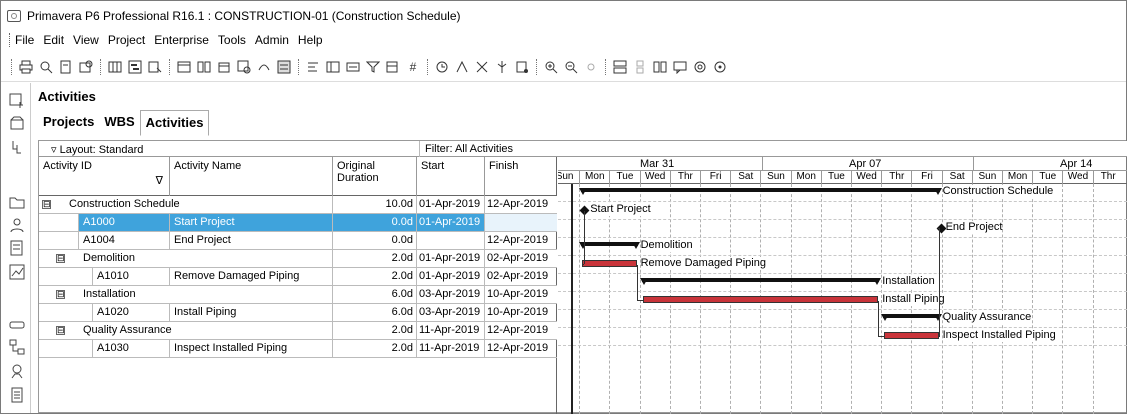 This screenshot has height=414, width=1127. What do you see at coordinates (620, 67) in the screenshot?
I see `split-icon` at bounding box center [620, 67].